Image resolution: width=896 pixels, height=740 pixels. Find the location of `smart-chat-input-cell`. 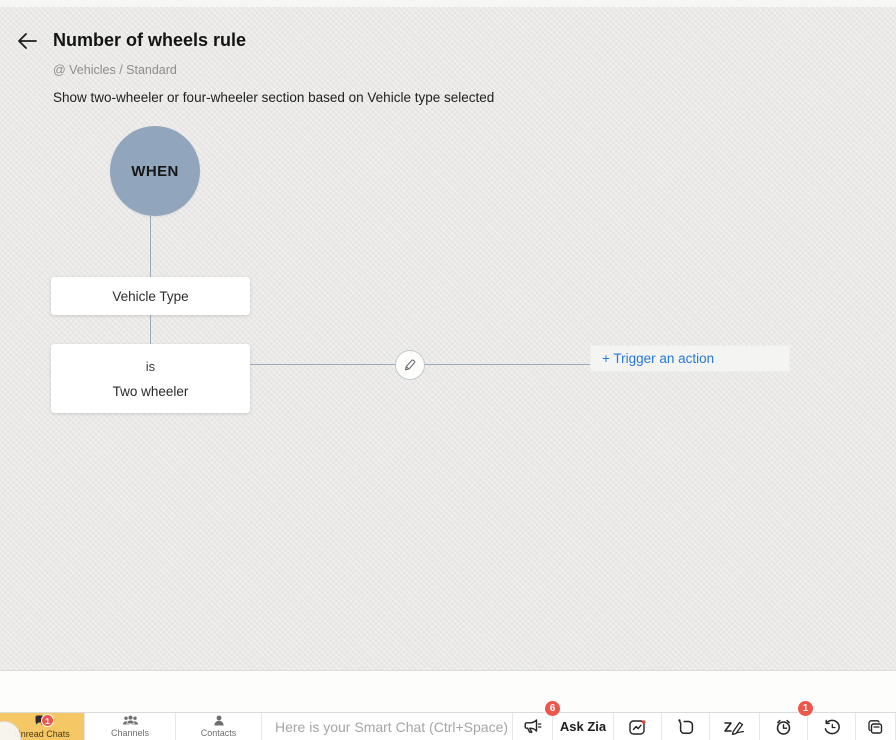

smart-chat-input-cell is located at coordinates (387, 726).